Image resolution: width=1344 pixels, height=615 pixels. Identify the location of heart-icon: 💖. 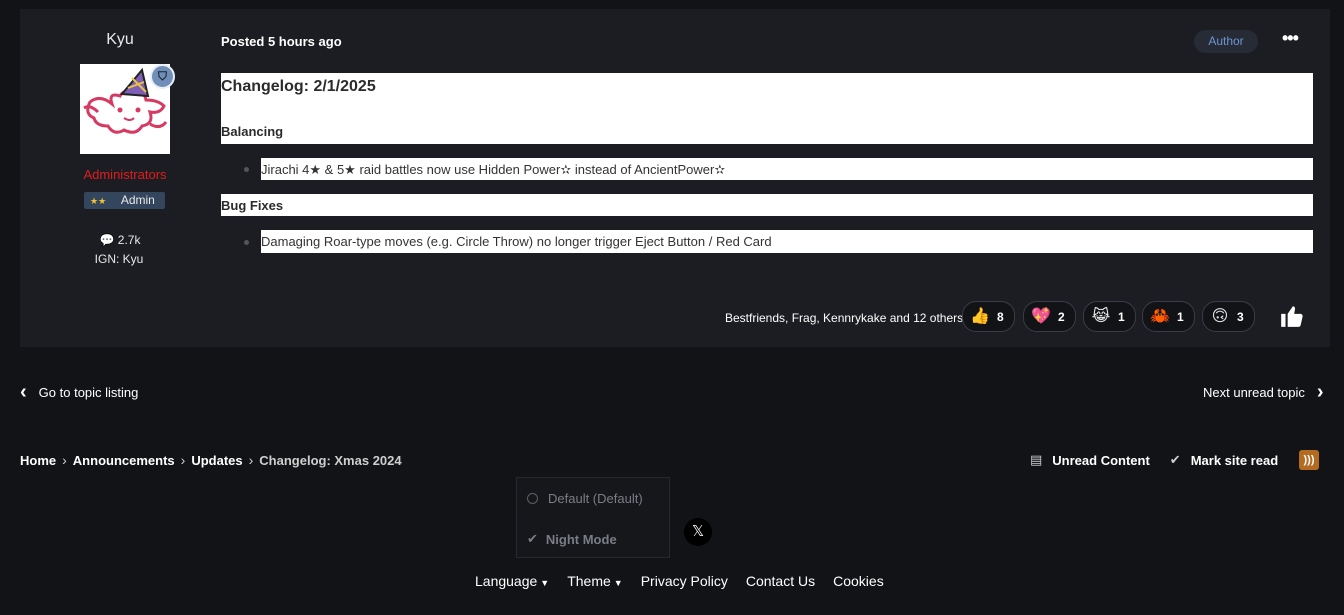
(1041, 316).